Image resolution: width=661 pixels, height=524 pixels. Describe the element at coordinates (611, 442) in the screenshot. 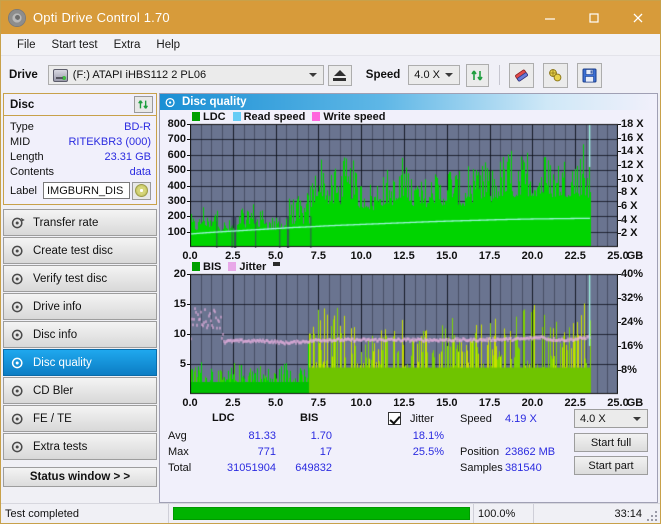

I see `start-full-button: Start full` at that location.